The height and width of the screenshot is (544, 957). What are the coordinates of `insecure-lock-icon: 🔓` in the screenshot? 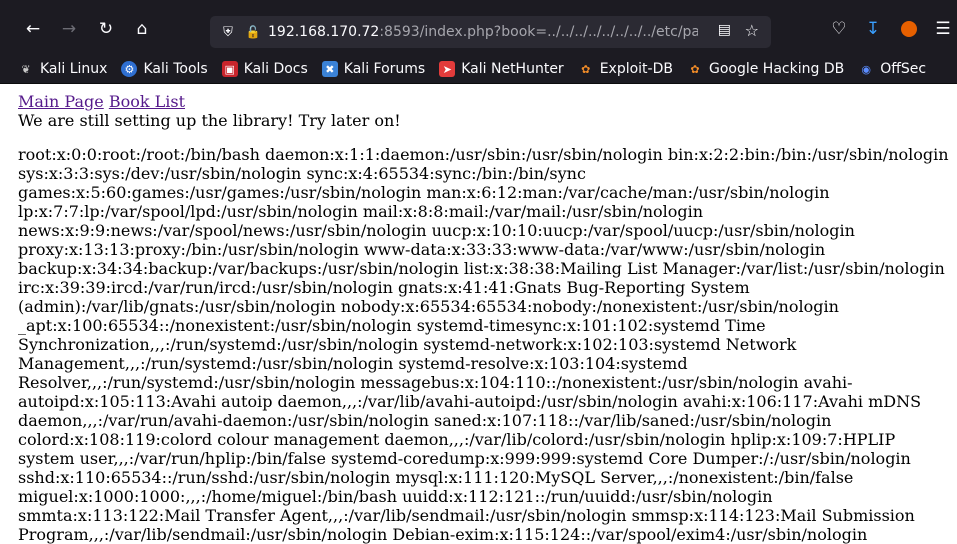 It's located at (253, 32).